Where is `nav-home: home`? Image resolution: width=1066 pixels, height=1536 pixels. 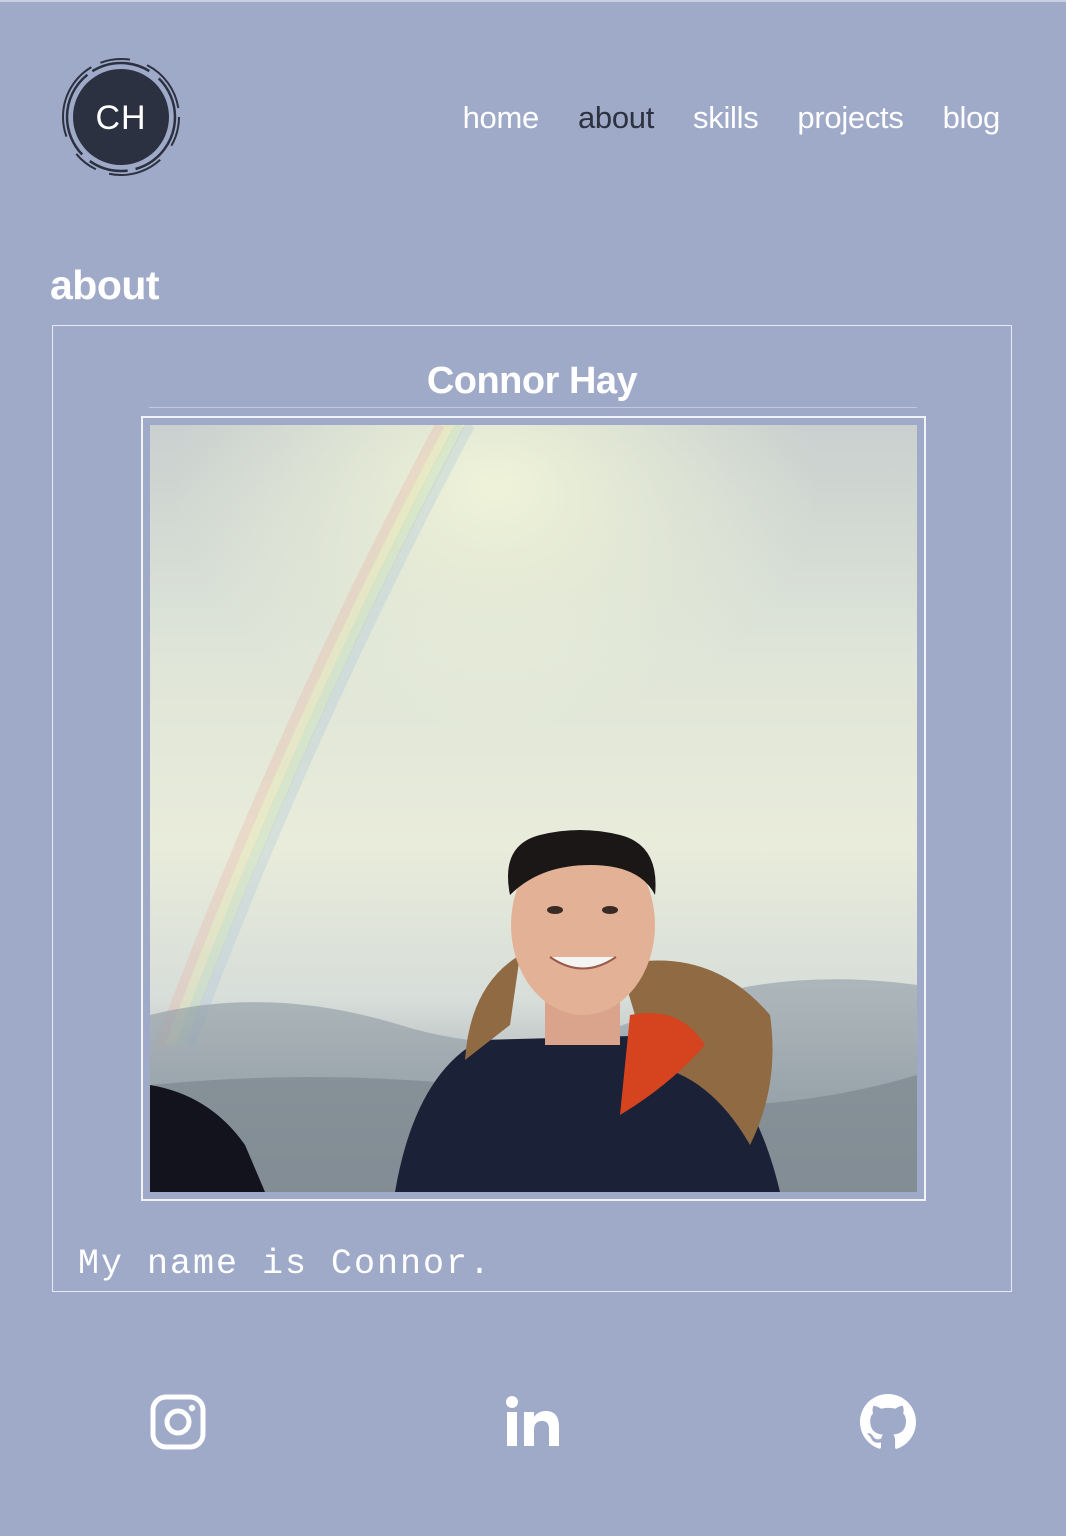 nav-home: home is located at coordinates (501, 118).